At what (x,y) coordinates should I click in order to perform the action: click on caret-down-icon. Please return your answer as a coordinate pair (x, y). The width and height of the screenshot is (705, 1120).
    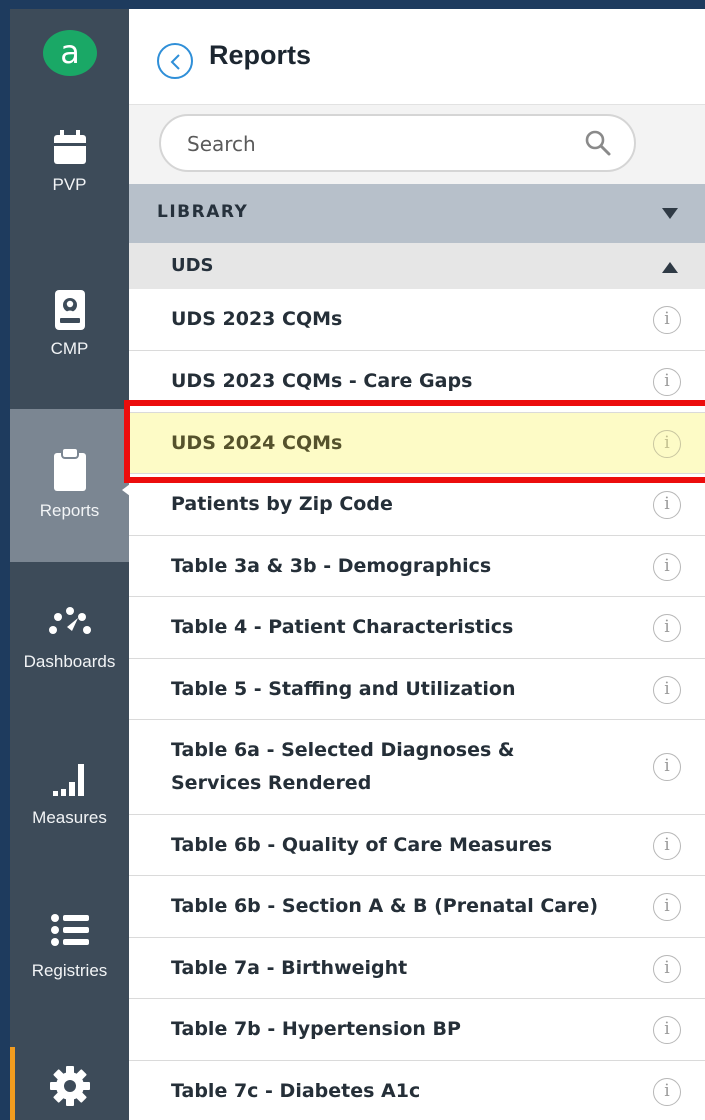
    Looking at the image, I should click on (670, 213).